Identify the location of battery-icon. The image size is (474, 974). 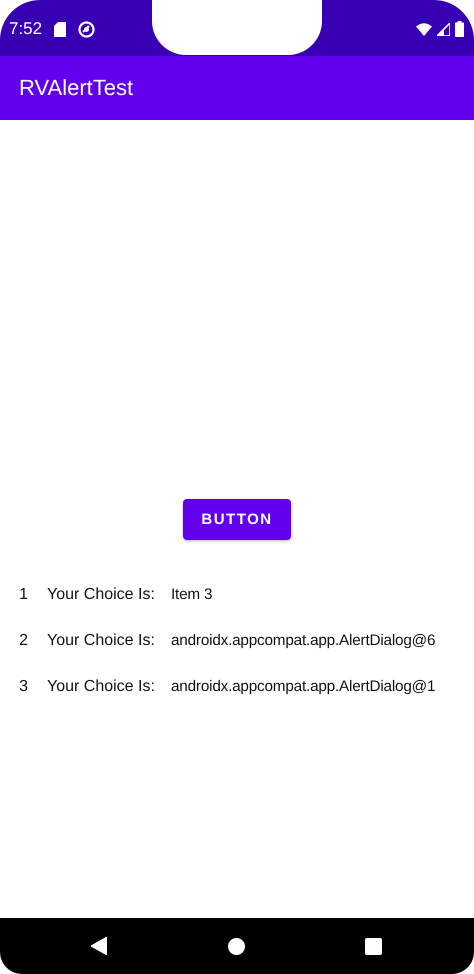
(459, 29).